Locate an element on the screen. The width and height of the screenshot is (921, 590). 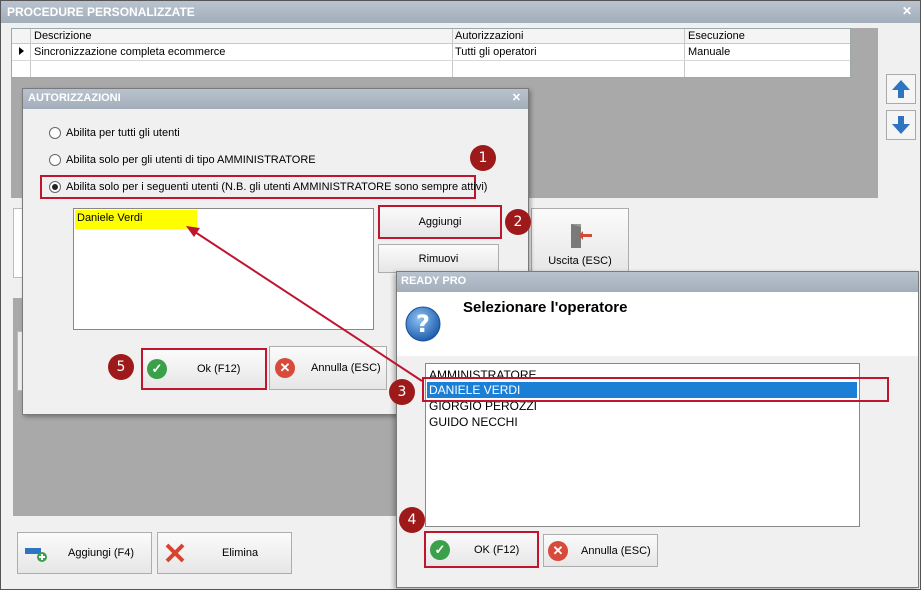
step-badge-3: 3 is located at coordinates (402, 392).